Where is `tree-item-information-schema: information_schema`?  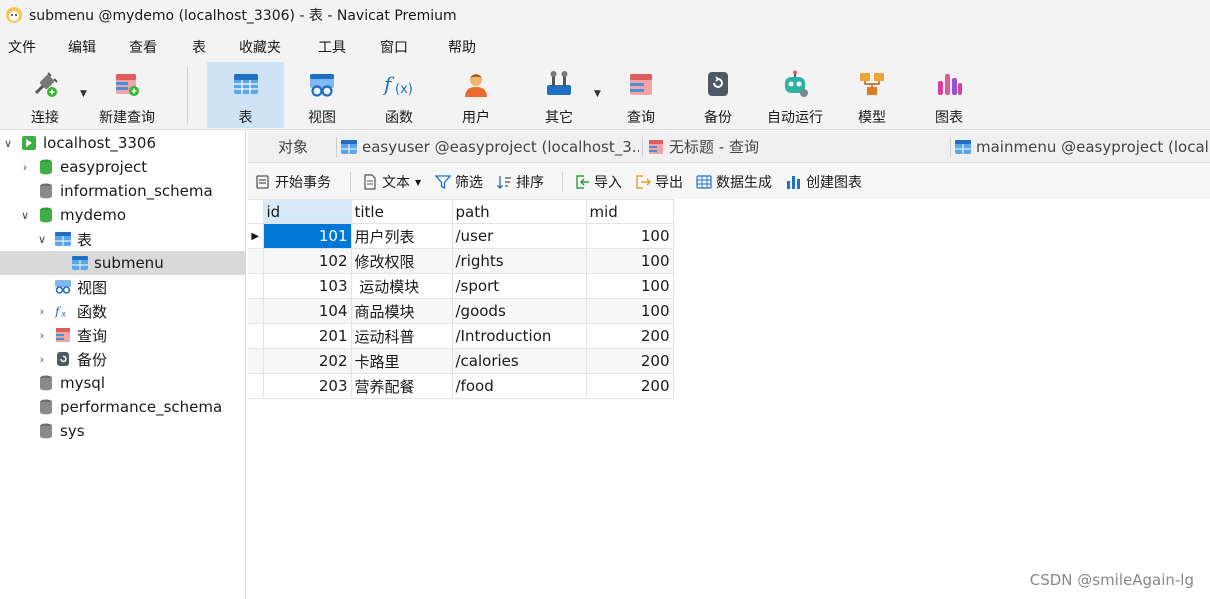 tree-item-information-schema: information_schema is located at coordinates (123, 191).